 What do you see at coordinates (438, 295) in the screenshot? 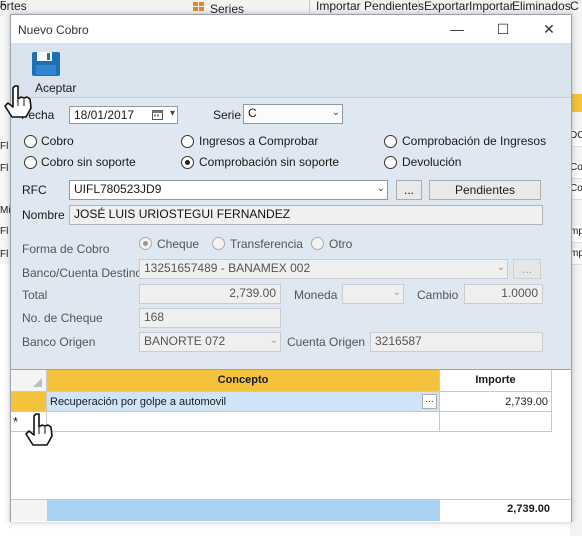
I see `cambio-label: Cambio` at bounding box center [438, 295].